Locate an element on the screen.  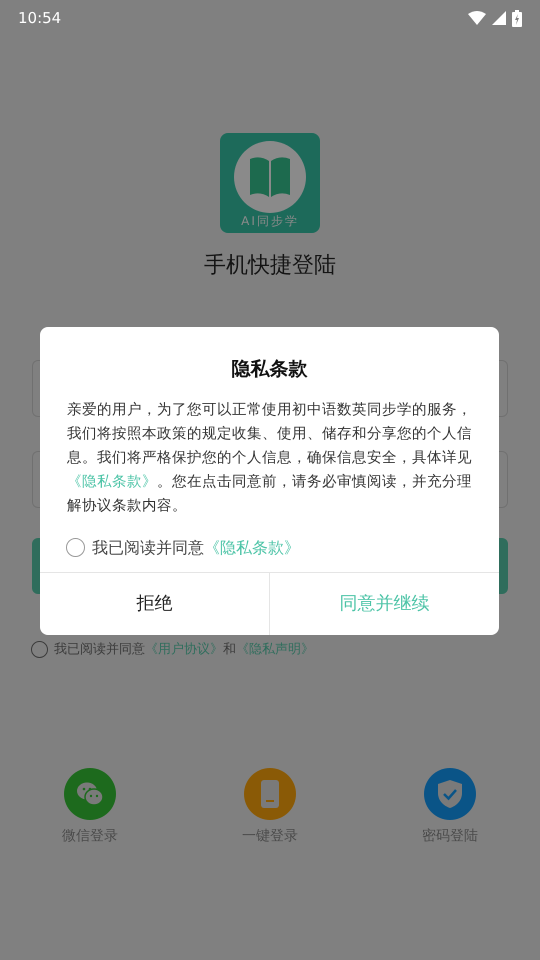
login-title: 手机快捷登陆 is located at coordinates (270, 266).